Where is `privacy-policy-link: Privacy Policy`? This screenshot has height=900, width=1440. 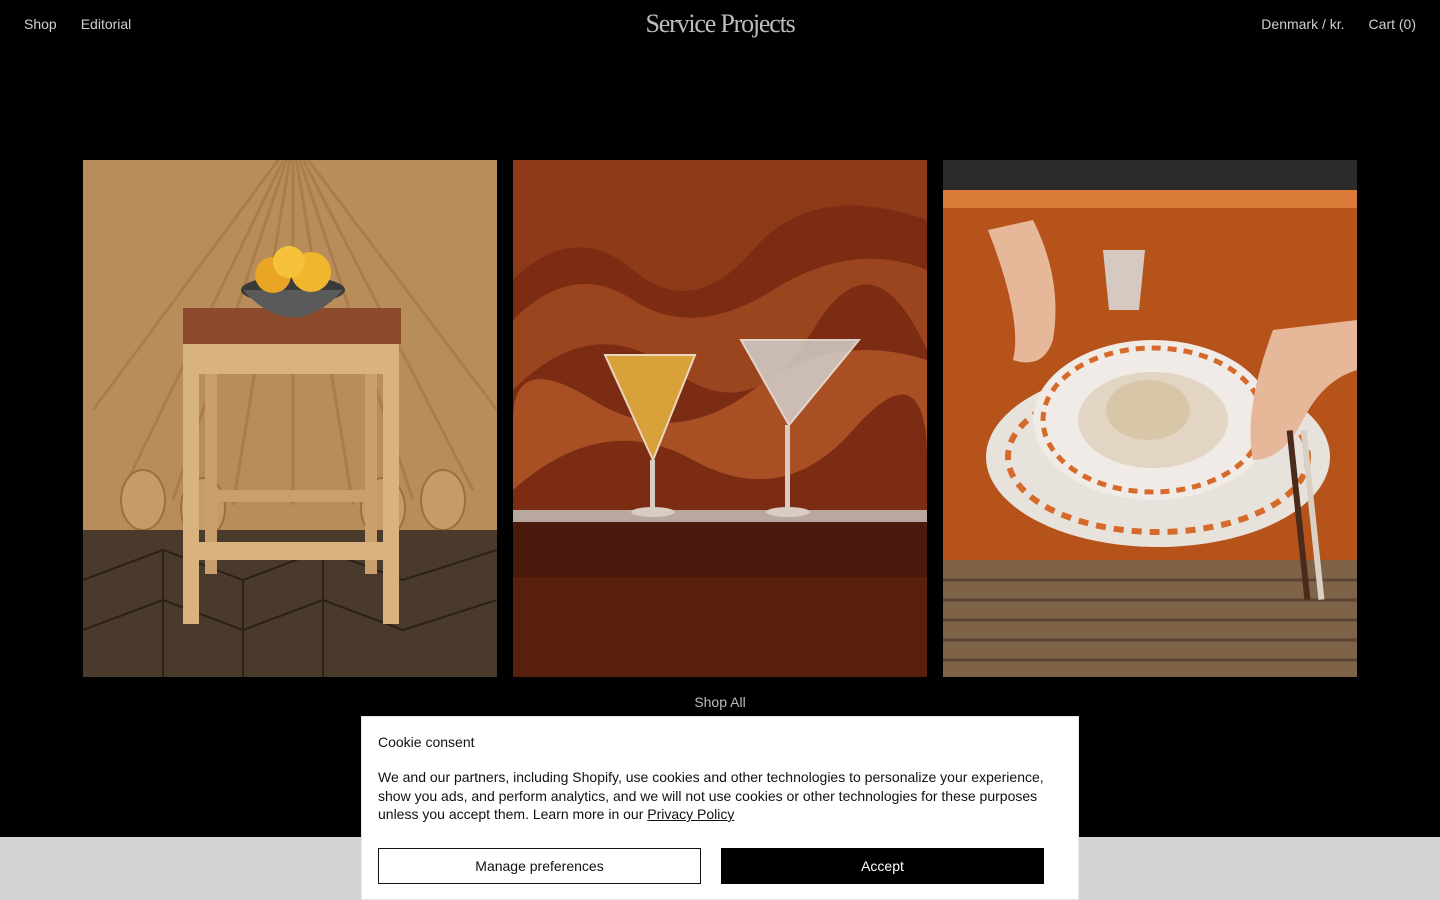 privacy-policy-link: Privacy Policy is located at coordinates (690, 814).